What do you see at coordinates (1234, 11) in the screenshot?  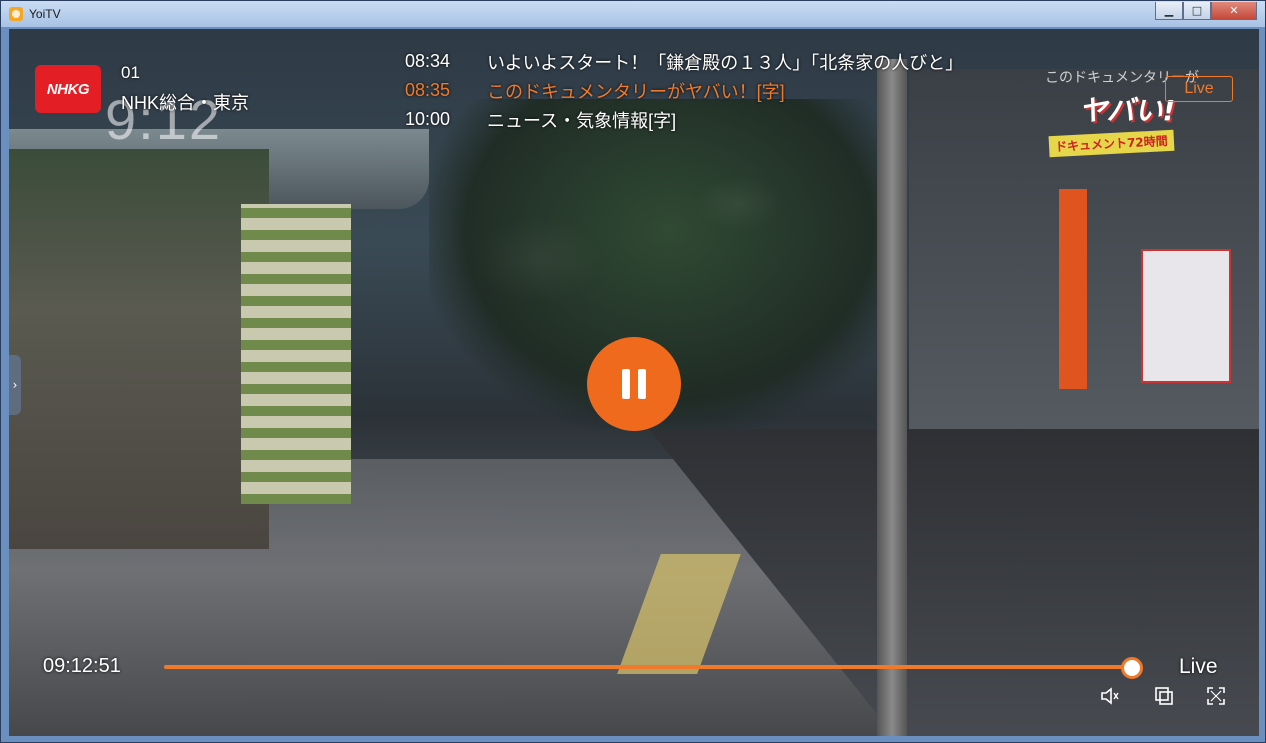 I see `close-button: ✕` at bounding box center [1234, 11].